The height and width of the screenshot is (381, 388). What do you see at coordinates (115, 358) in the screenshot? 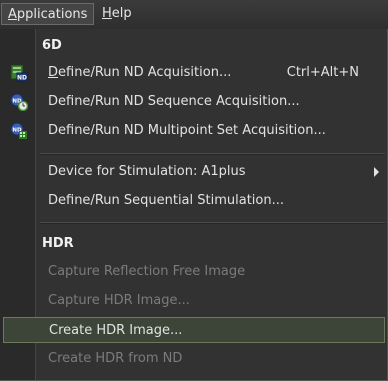
I see `menu-item-create-hdr-nd-label: Create HDR from ND` at bounding box center [115, 358].